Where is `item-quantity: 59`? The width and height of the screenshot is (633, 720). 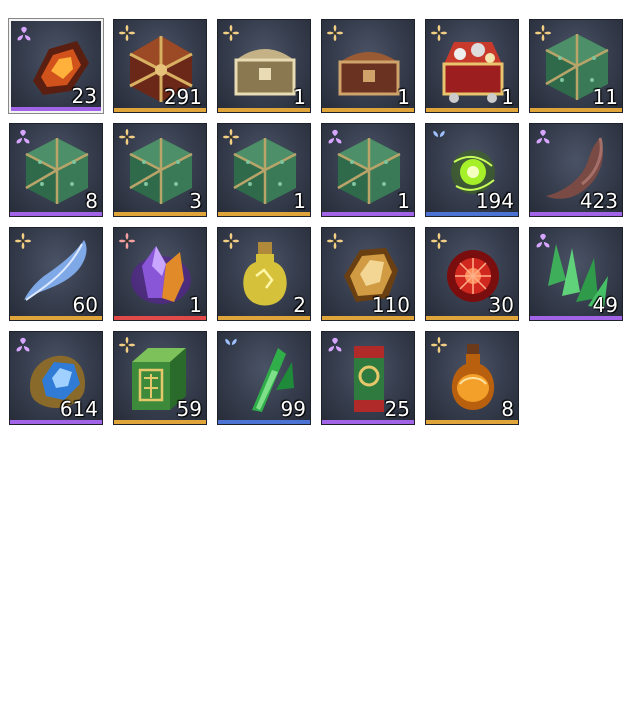
item-quantity: 59 is located at coordinates (189, 409).